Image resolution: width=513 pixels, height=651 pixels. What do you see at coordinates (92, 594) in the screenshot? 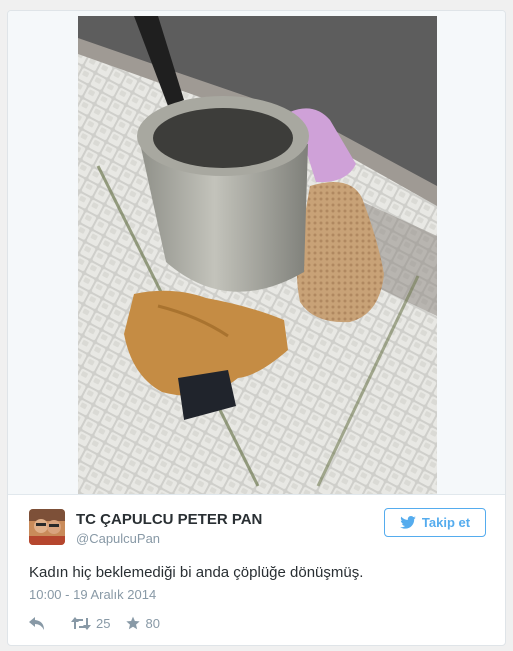
I see `tweet-timestamp: 10:00 - 19 Aralık 2014` at bounding box center [92, 594].